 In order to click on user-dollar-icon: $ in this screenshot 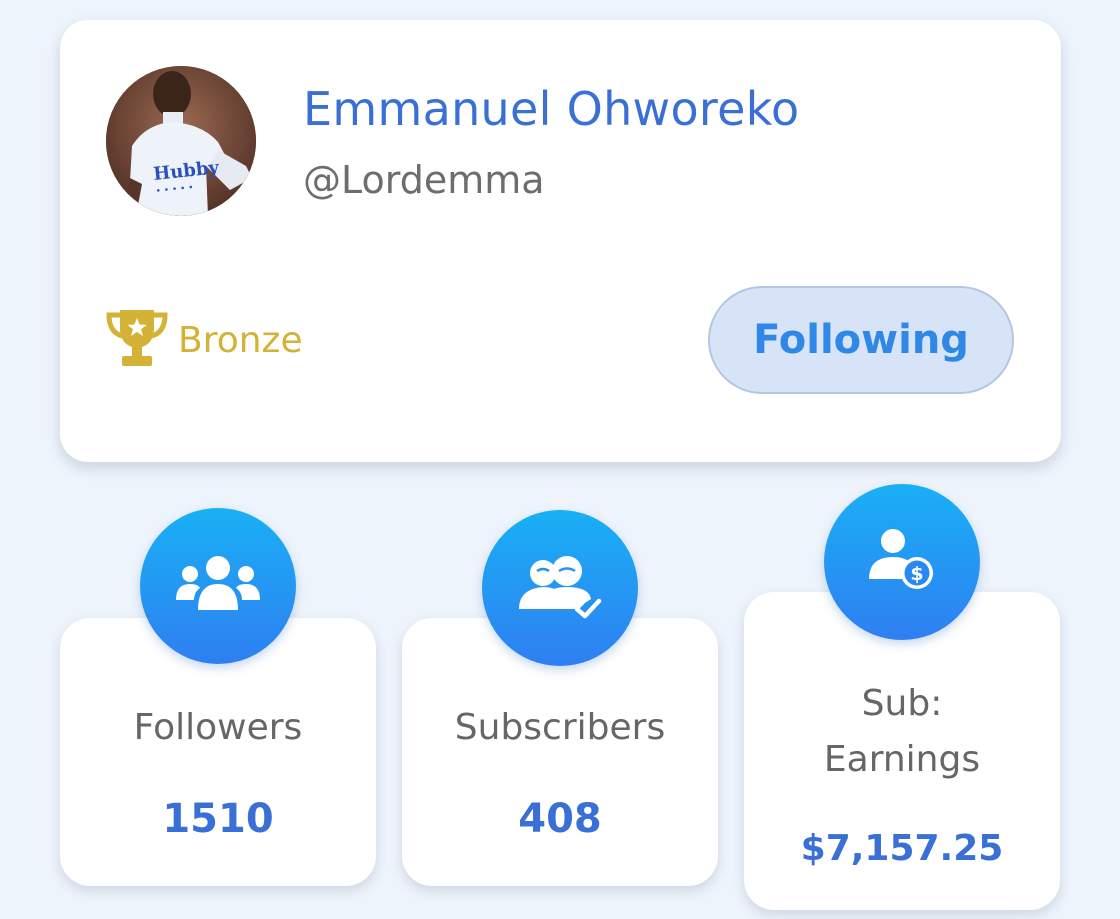, I will do `click(902, 562)`.